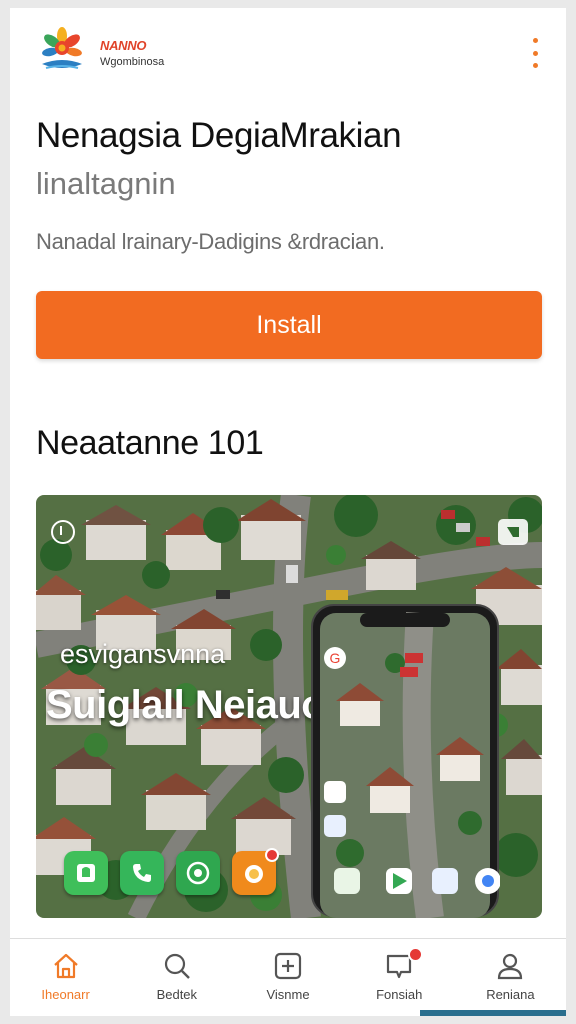 The width and height of the screenshot is (576, 1024). I want to click on nav-label-chat: Fonsiah, so click(399, 994).